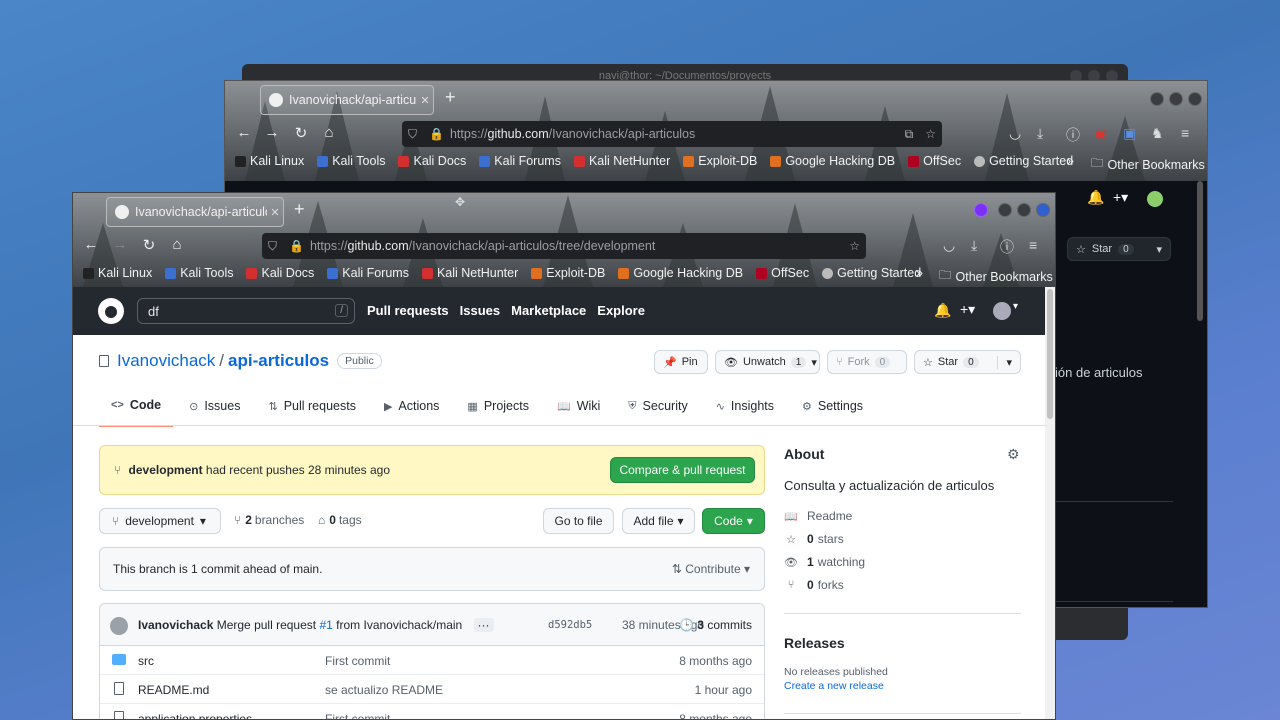 The height and width of the screenshot is (720, 1280). I want to click on info-icon: ⓘ, so click(1007, 247).